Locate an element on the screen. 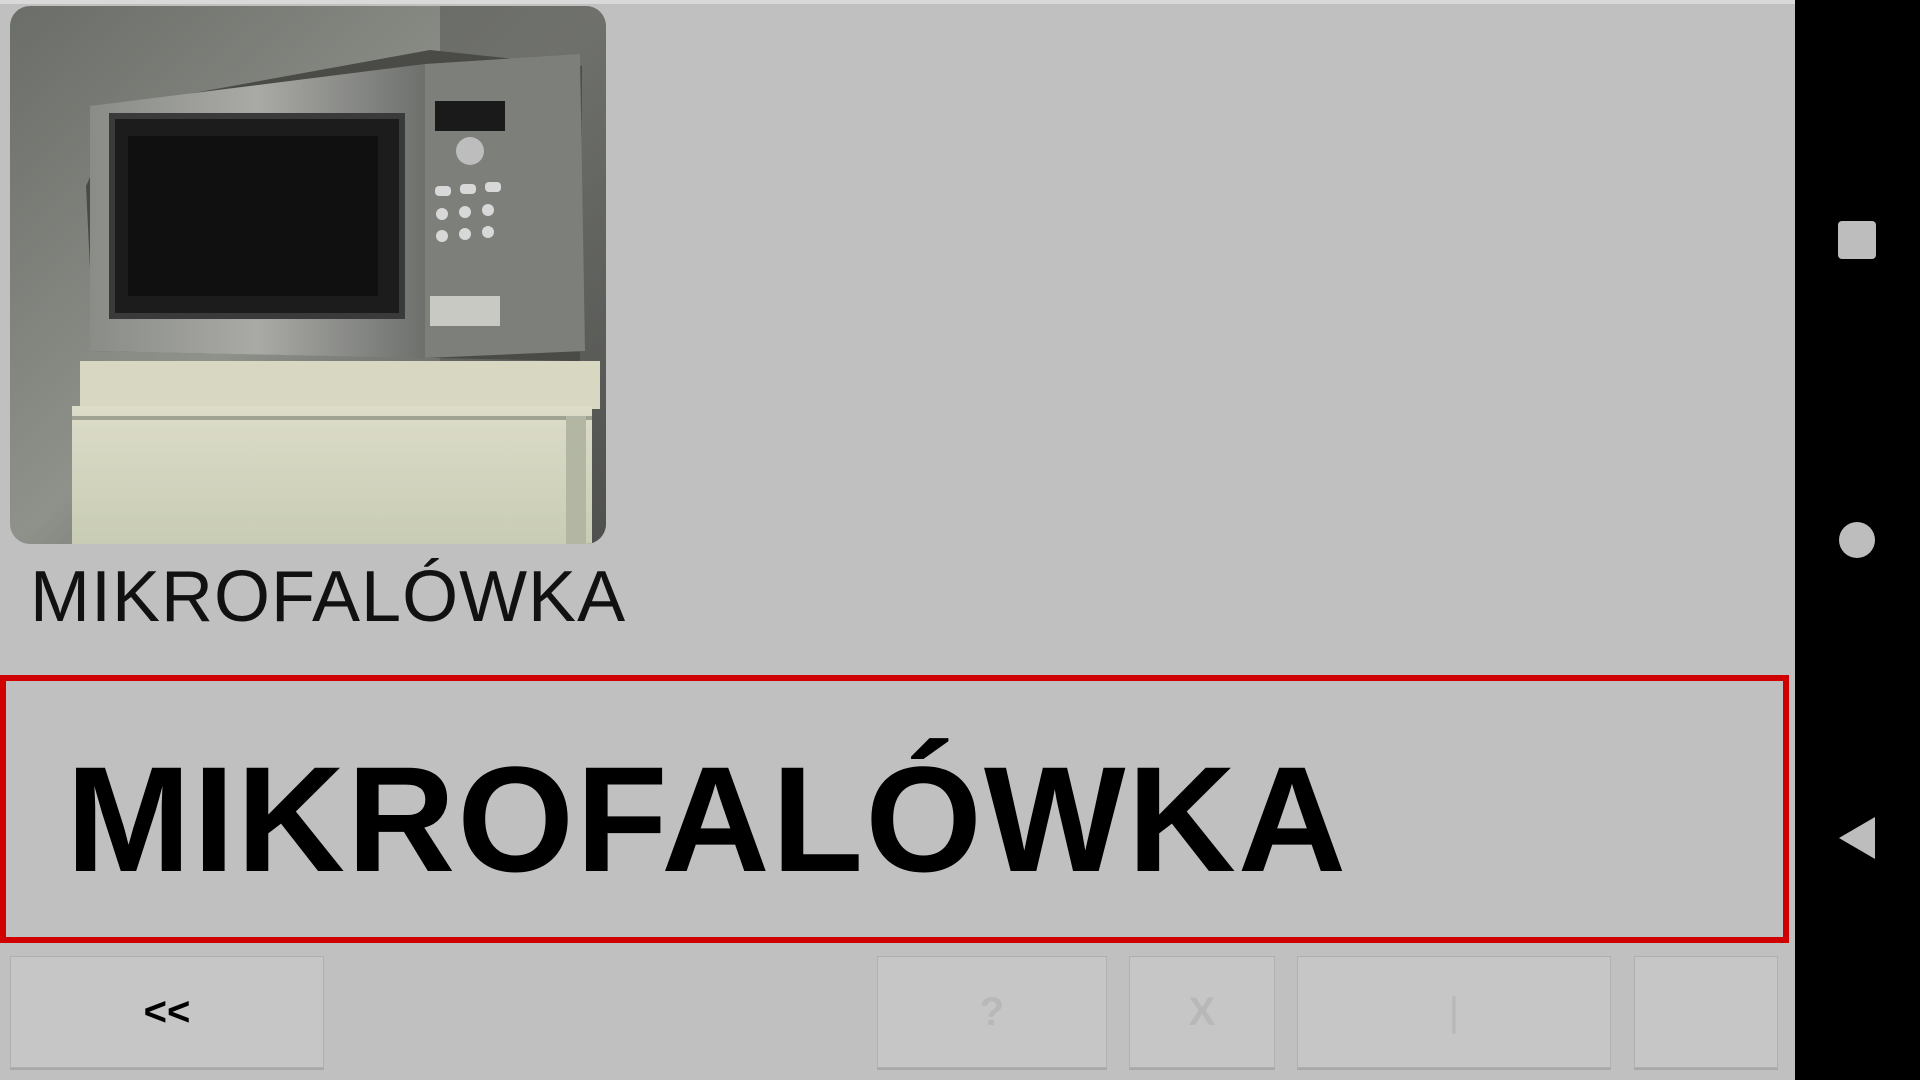 Image resolution: width=1920 pixels, height=1080 pixels. clear-button: X is located at coordinates (1202, 1012).